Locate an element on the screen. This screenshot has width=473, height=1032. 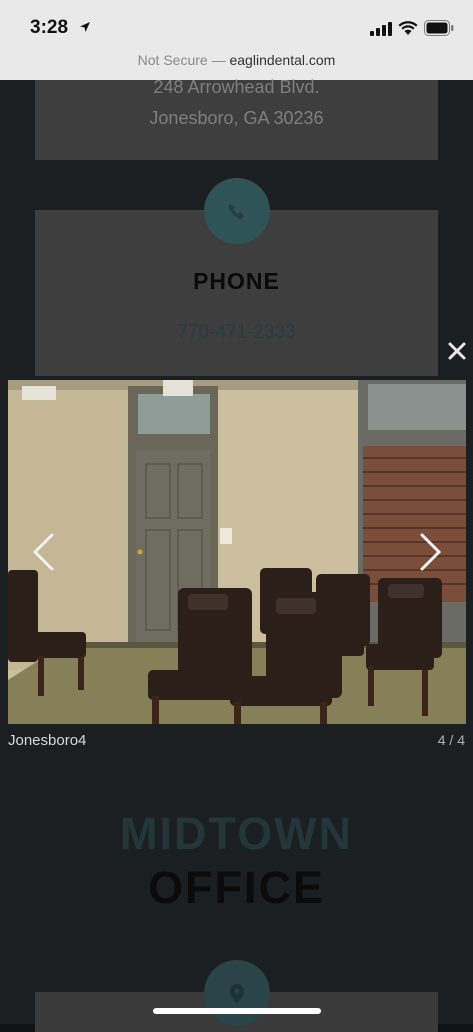
close-icon is located at coordinates (457, 351).